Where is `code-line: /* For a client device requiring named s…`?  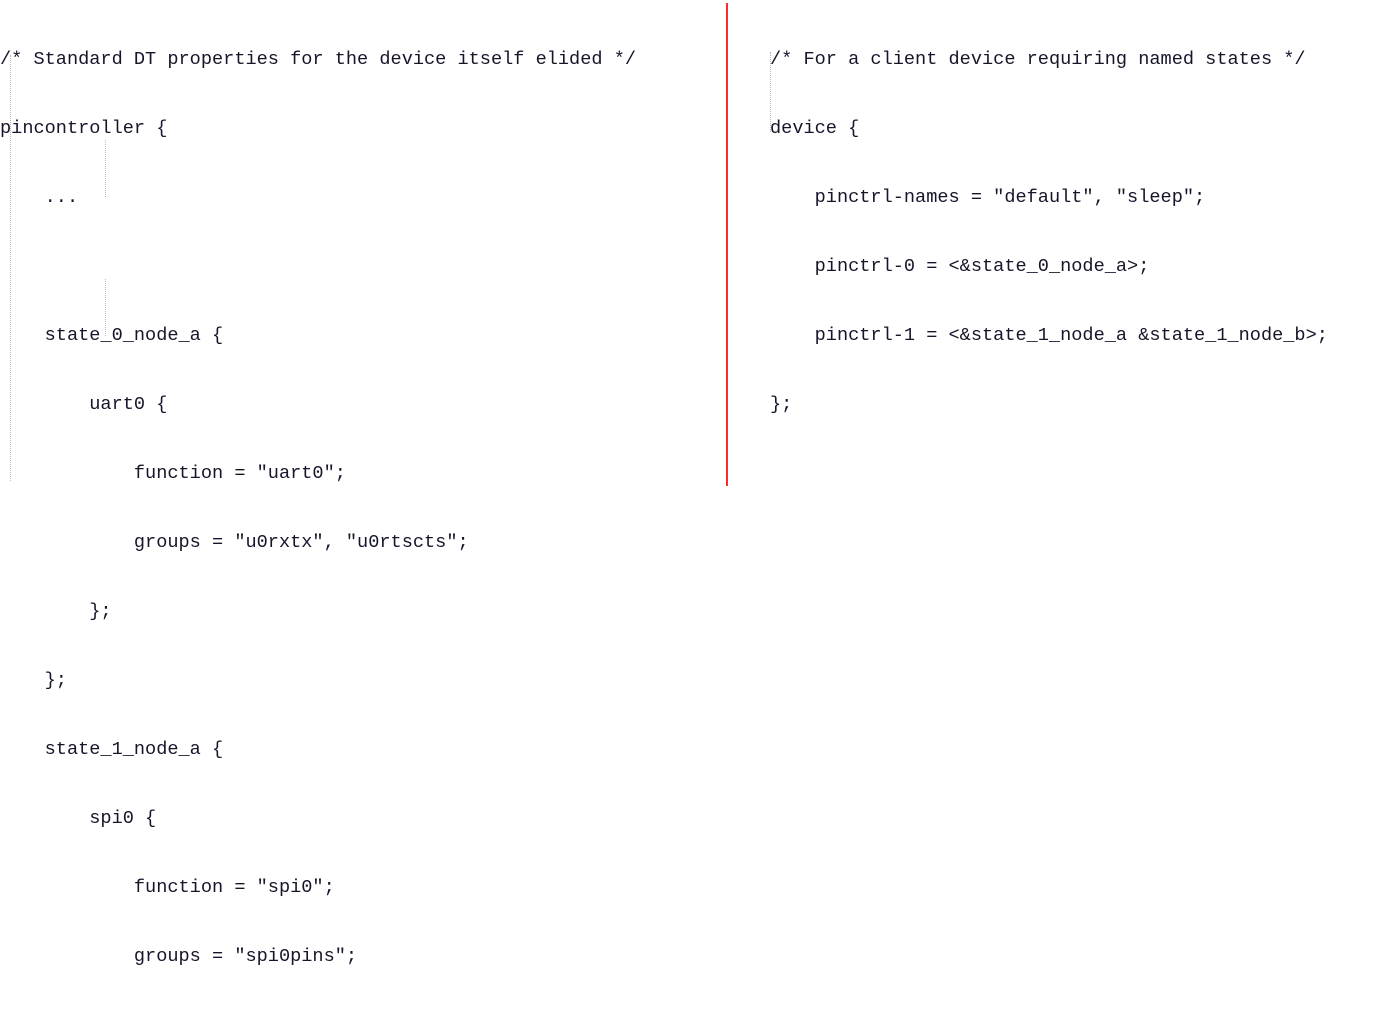
code-line: /* For a client device requiring named s… is located at coordinates (1038, 59).